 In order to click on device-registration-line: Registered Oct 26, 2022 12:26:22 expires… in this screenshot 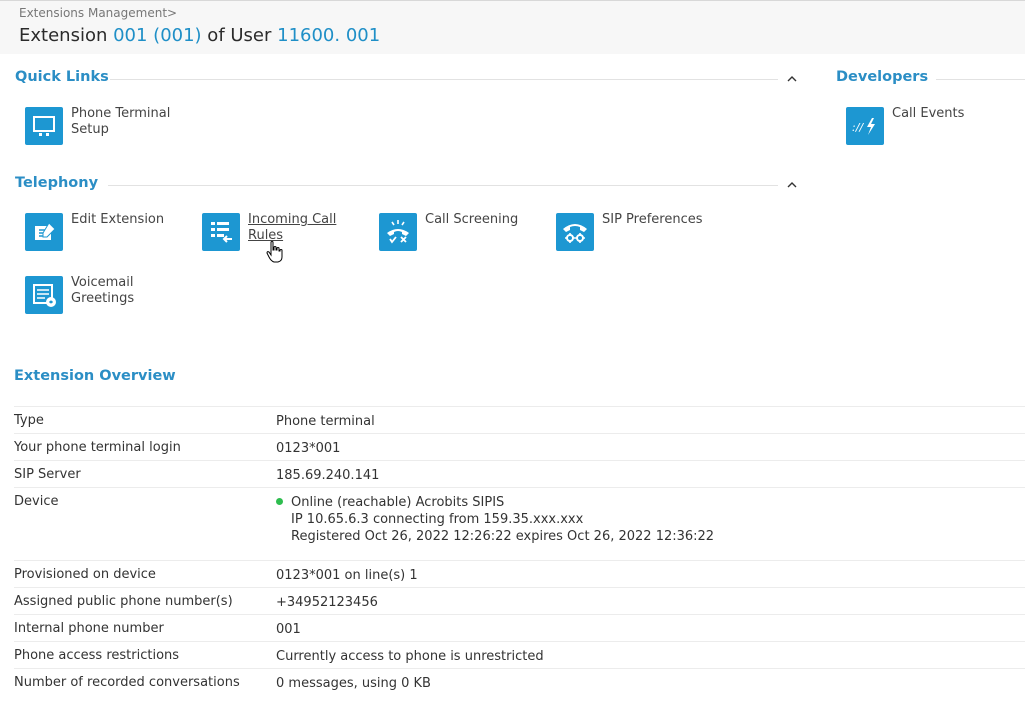, I will do `click(503, 536)`.